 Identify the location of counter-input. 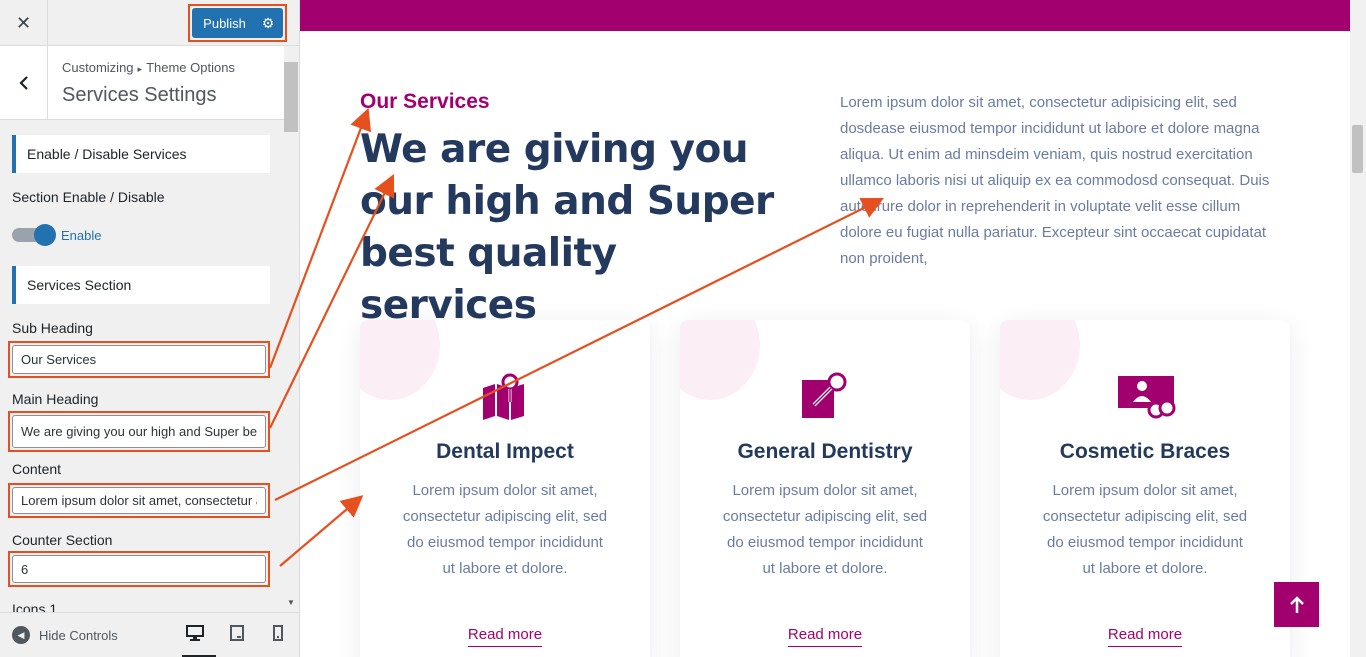
(139, 569).